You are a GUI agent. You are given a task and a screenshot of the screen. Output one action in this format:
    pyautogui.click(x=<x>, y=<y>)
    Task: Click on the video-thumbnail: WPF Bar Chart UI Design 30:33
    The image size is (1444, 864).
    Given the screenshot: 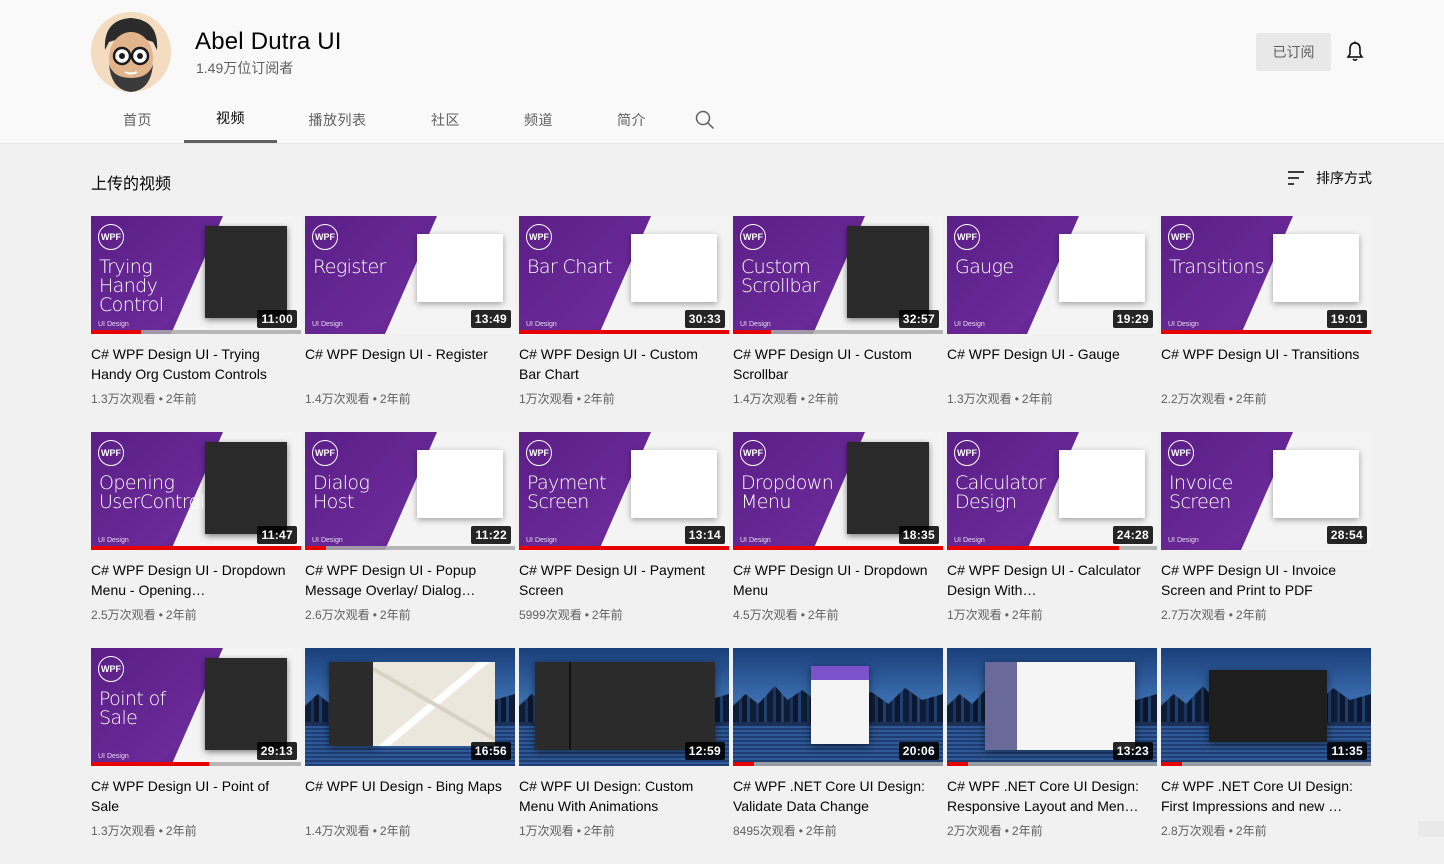 What is the action you would take?
    pyautogui.click(x=624, y=275)
    